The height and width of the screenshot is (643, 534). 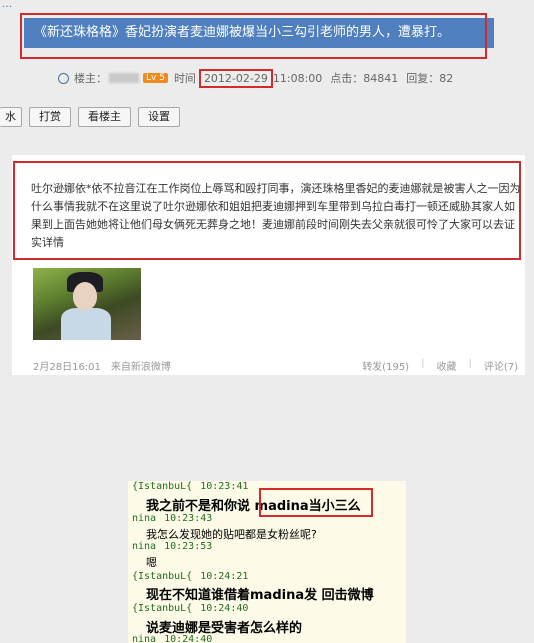 I want to click on action-toolbar: 水 打赏 看楼主 设置, so click(x=90, y=118).